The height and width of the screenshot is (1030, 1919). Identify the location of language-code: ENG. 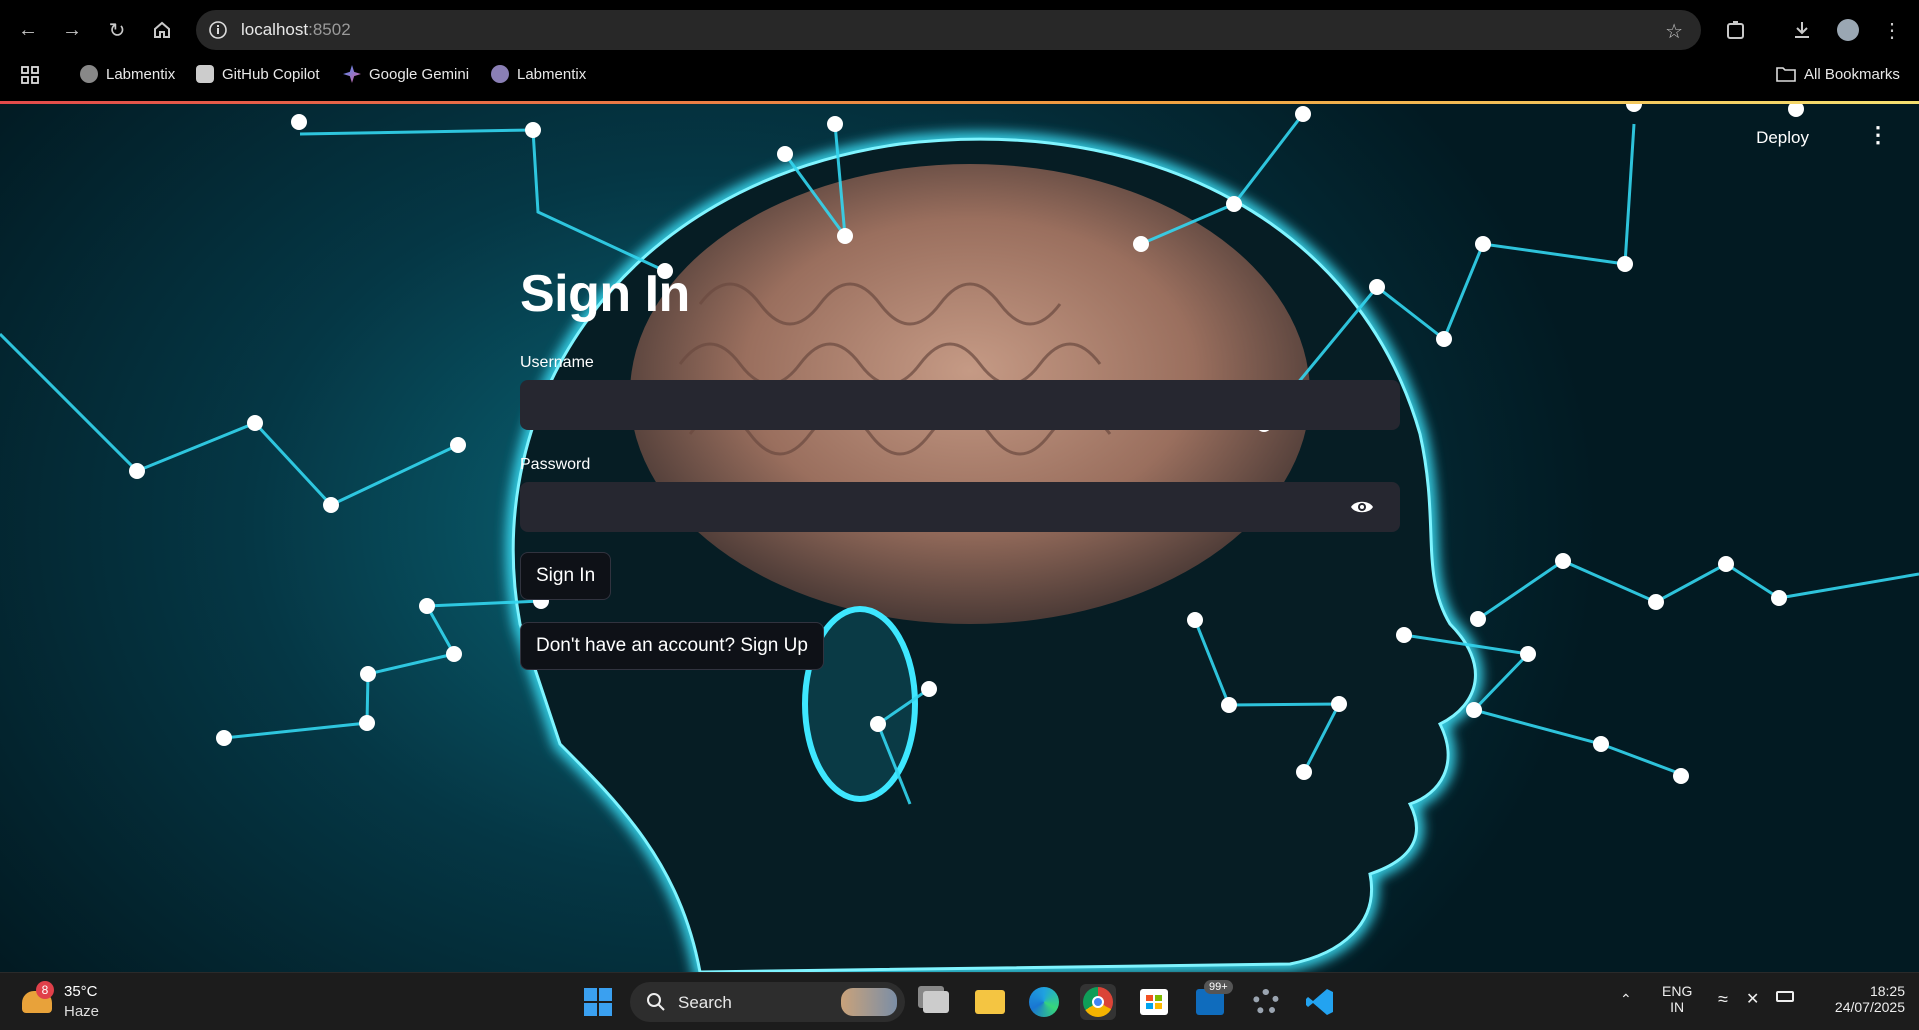
(1677, 991).